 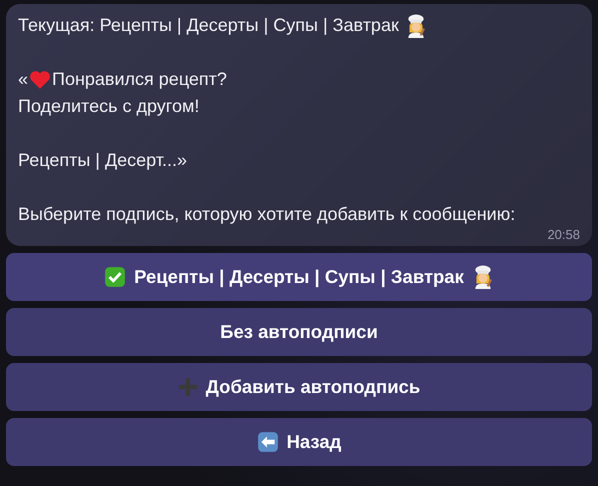 I want to click on keyboard-button: Назад, so click(x=299, y=442).